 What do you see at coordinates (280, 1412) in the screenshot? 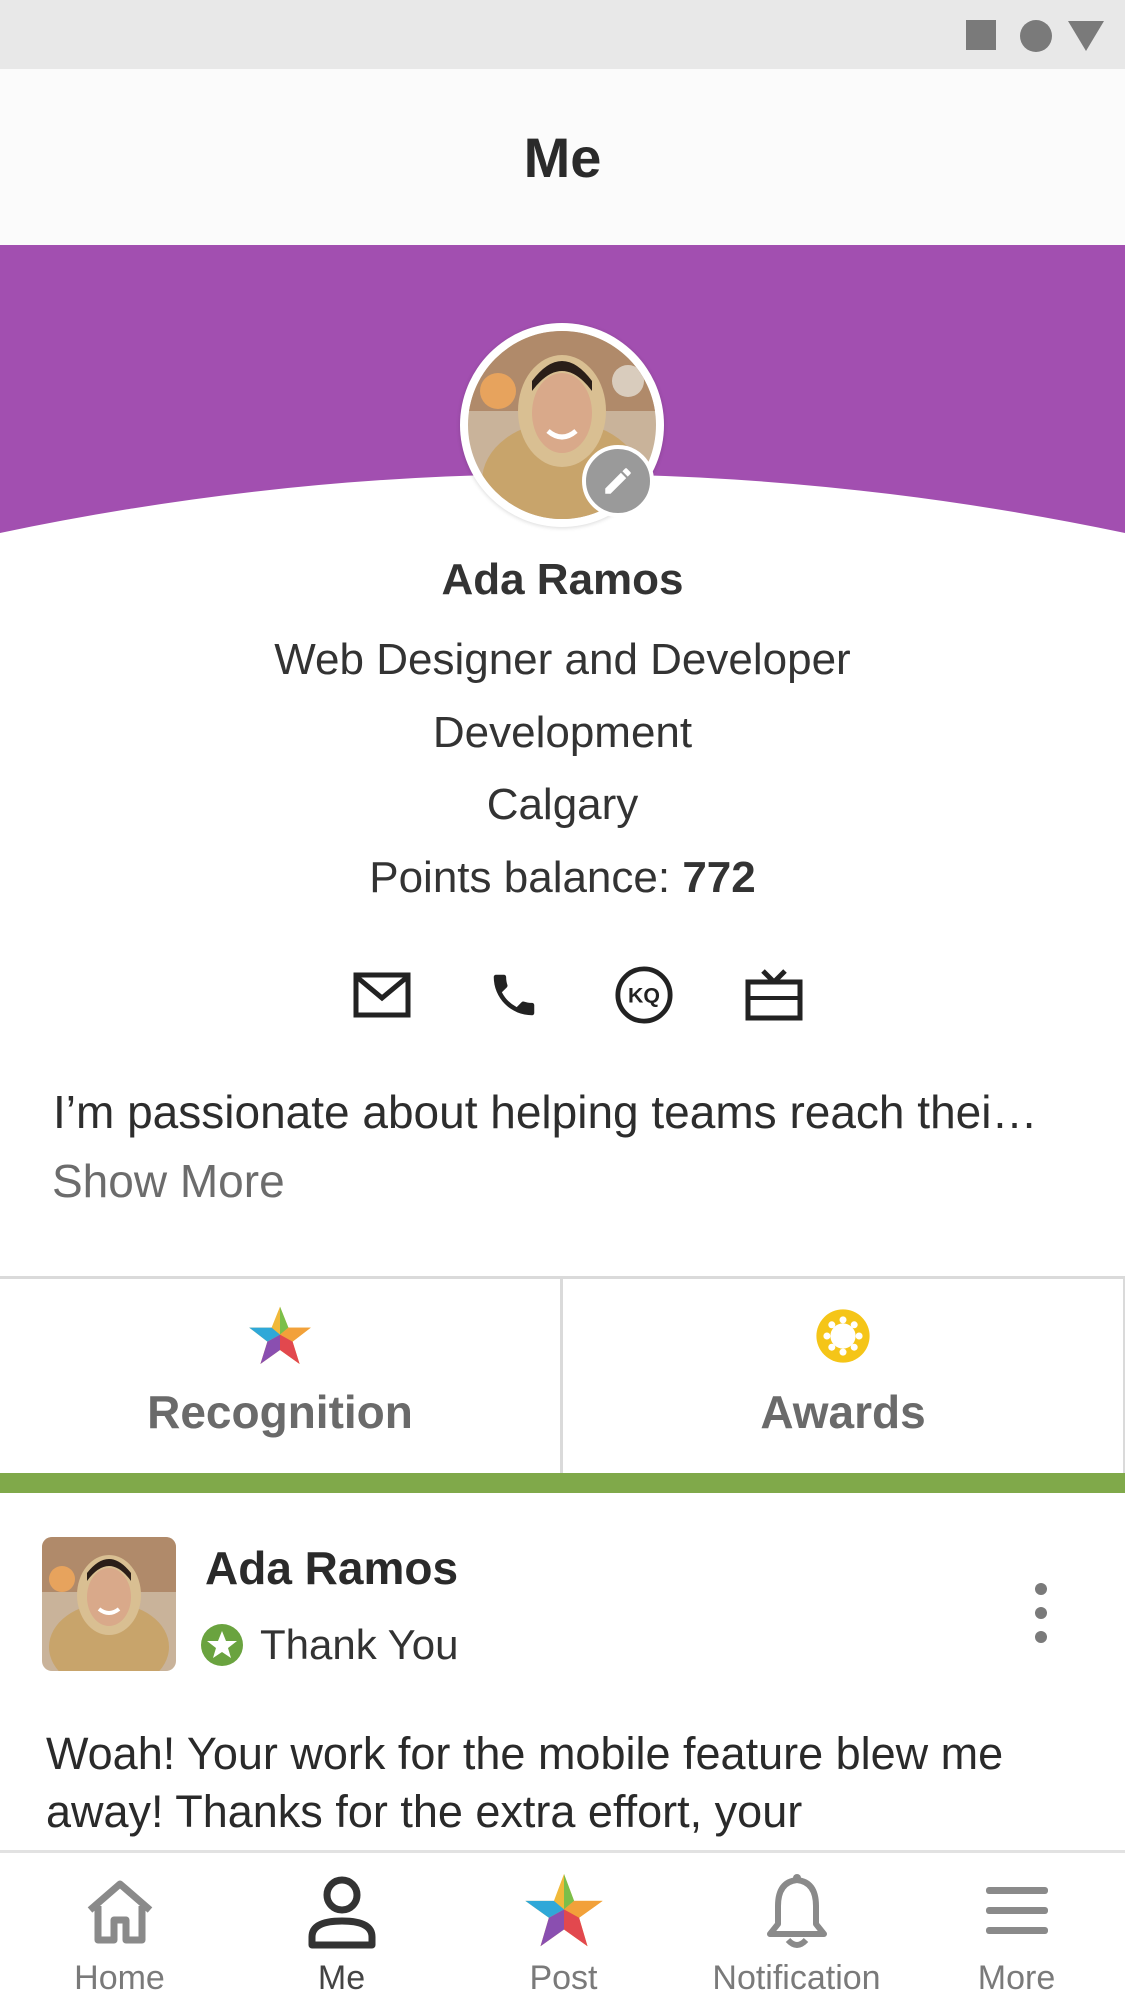
I see `tab-recognition-label: Recognition` at bounding box center [280, 1412].